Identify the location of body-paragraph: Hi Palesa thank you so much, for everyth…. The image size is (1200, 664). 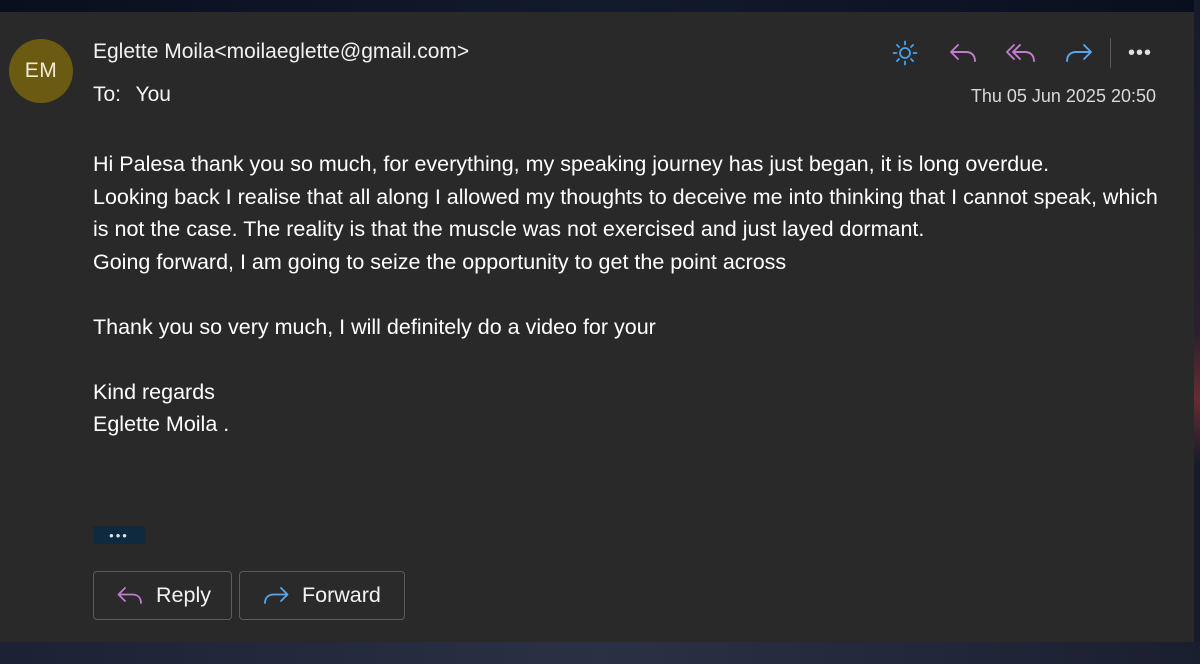
(571, 164).